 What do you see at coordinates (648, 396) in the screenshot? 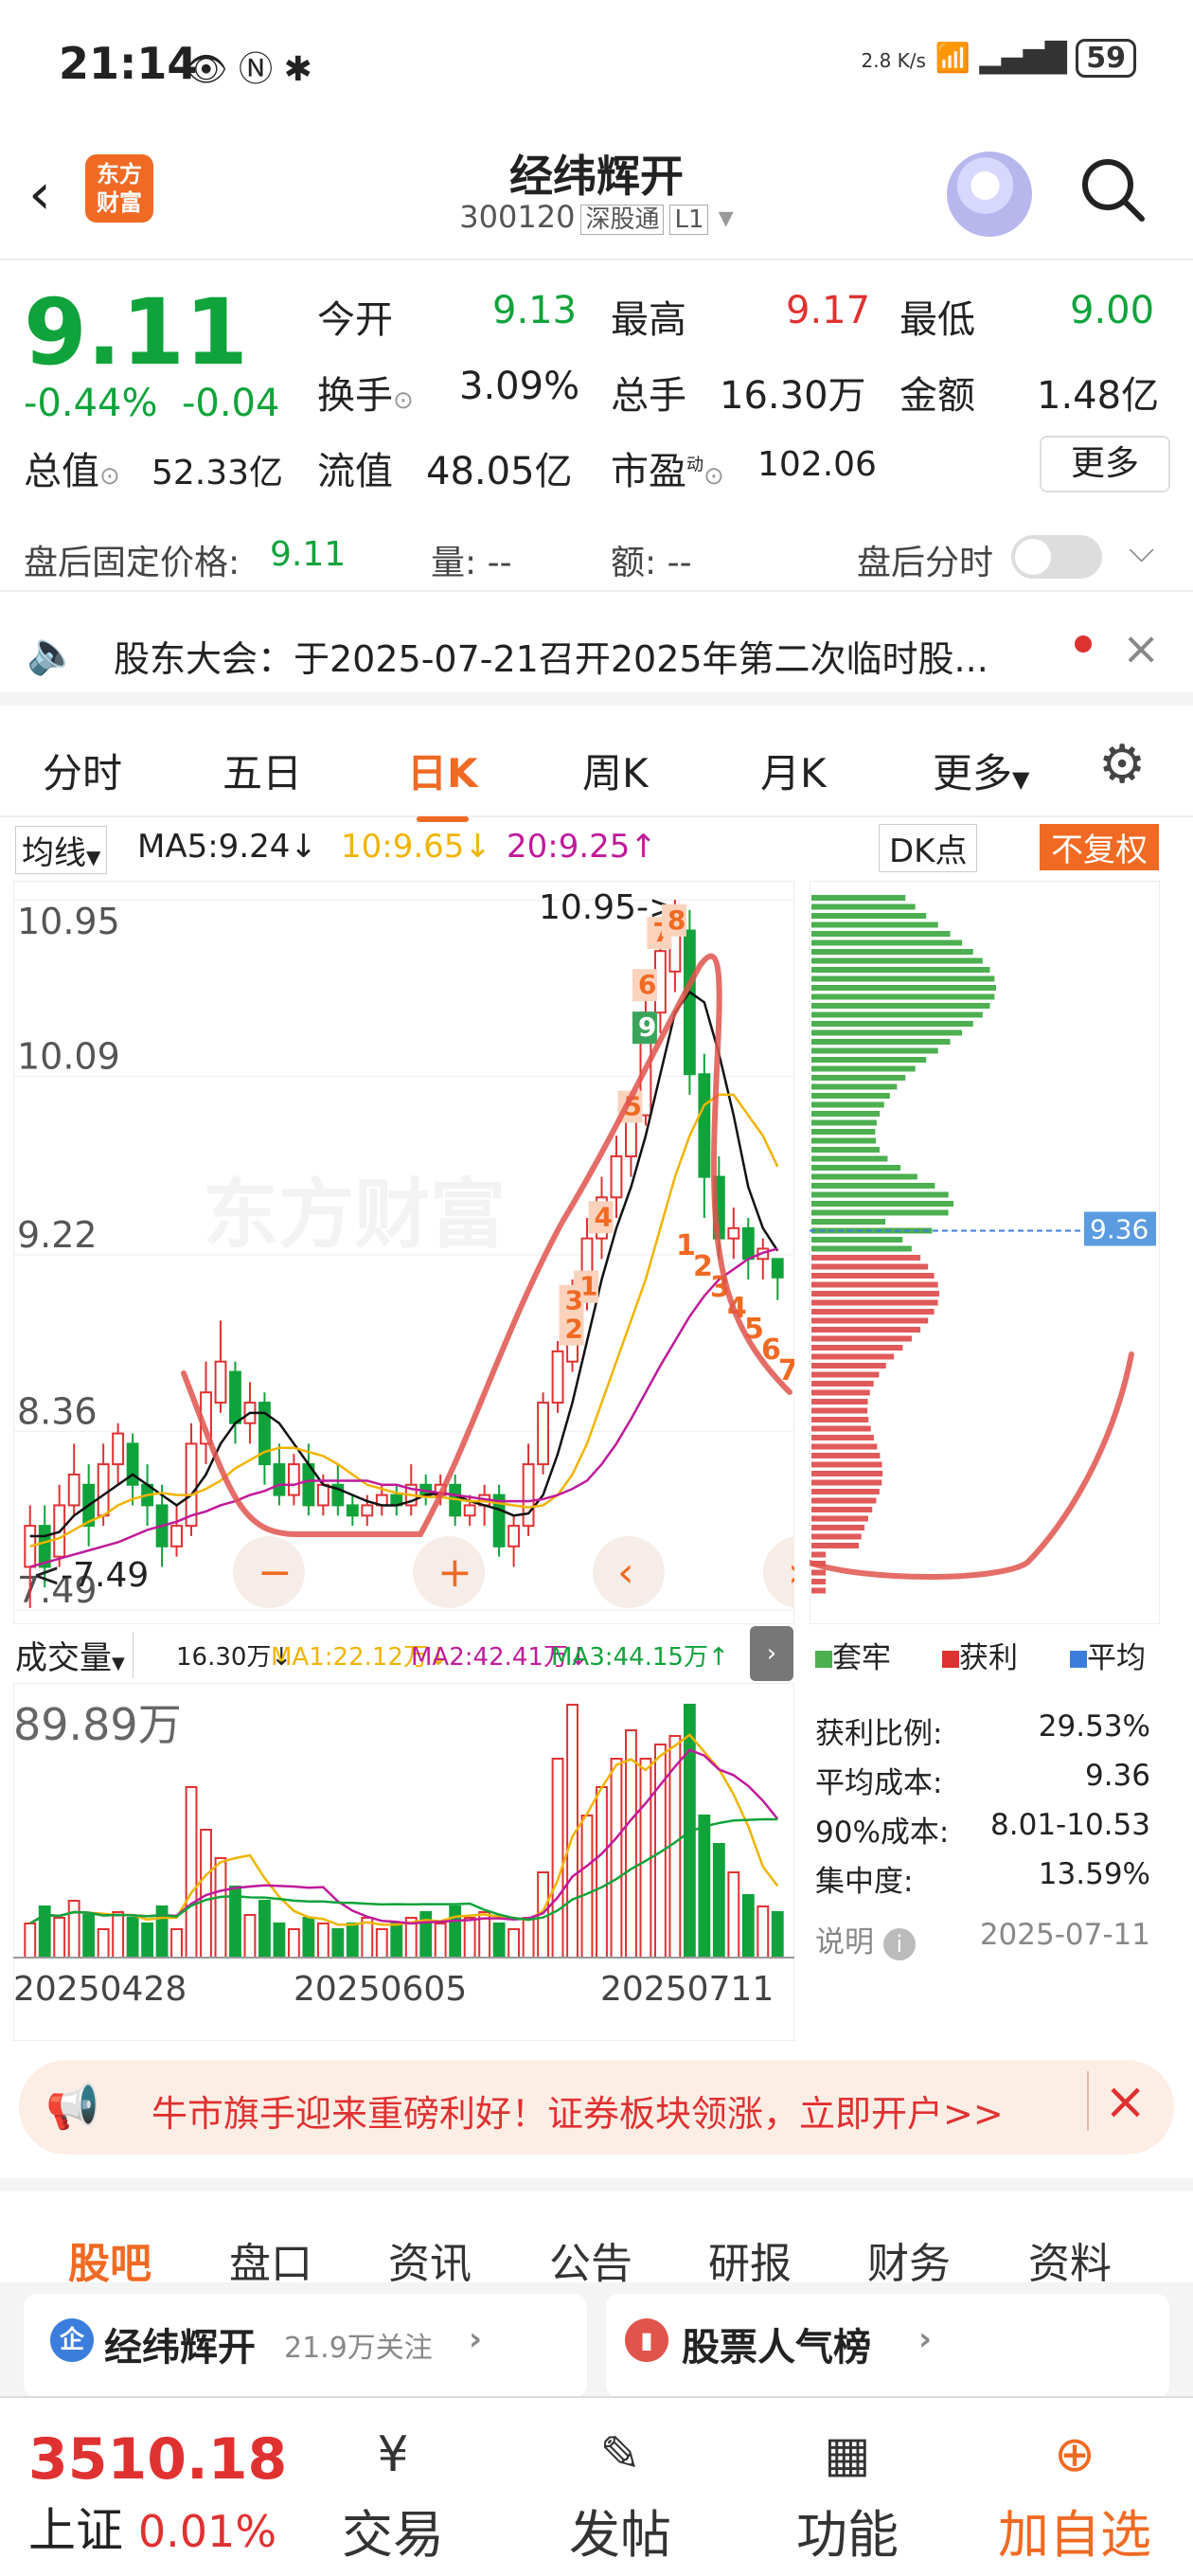
I see `volume-label: 总手` at bounding box center [648, 396].